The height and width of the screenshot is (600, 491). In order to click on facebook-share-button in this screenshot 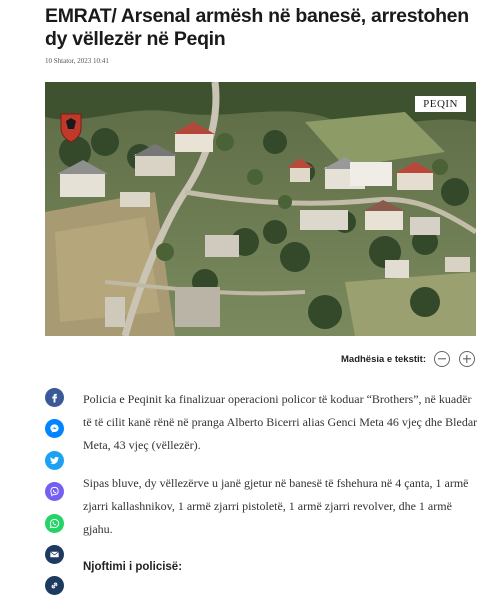, I will do `click(54, 397)`.